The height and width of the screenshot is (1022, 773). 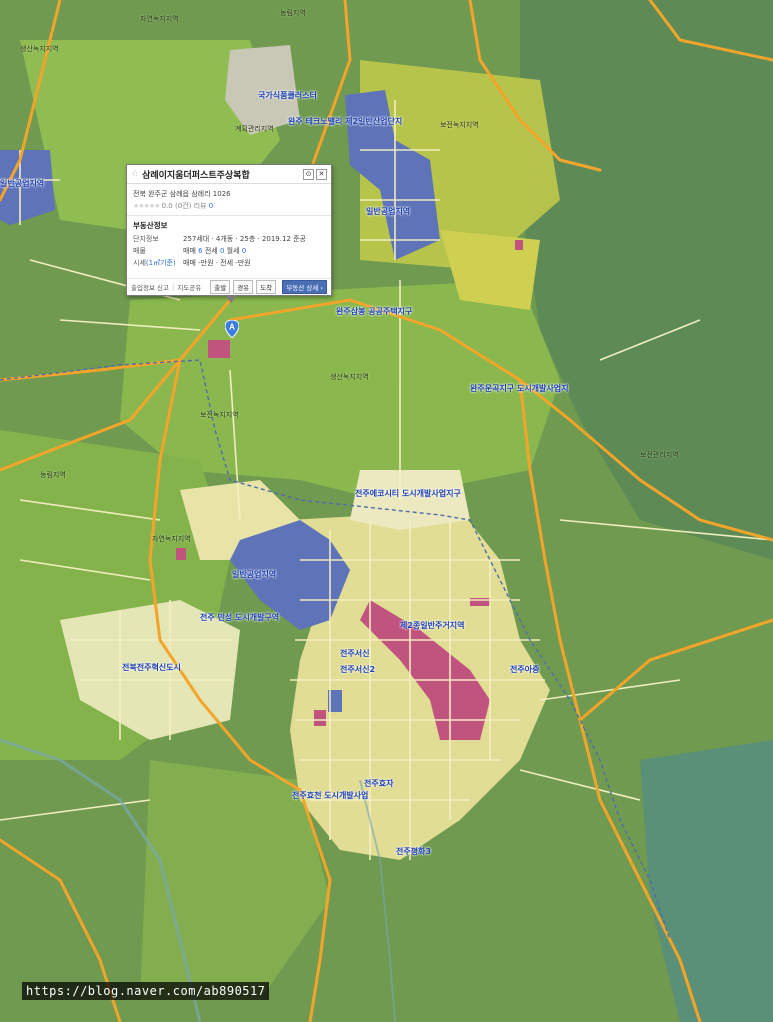 What do you see at coordinates (139, 263) in the screenshot?
I see `price-label-text: 시세` at bounding box center [139, 263].